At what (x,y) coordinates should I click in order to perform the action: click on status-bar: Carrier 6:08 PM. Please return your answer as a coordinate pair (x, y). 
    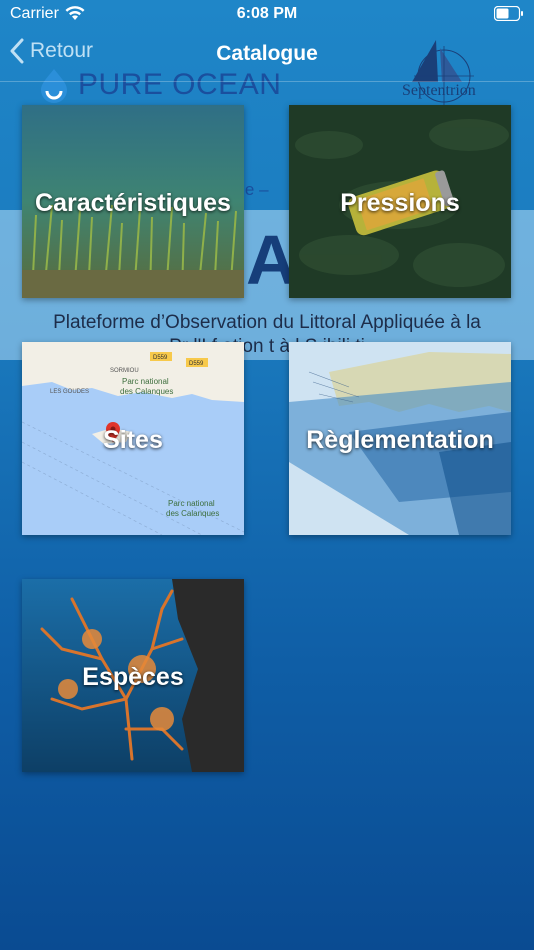
    Looking at the image, I should click on (267, 15).